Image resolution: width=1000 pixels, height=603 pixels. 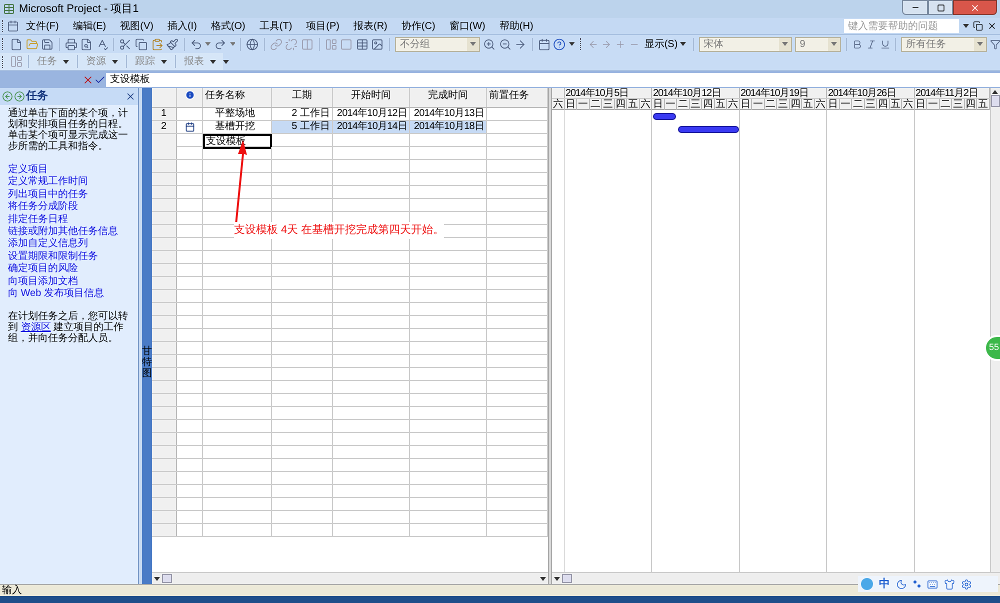 I want to click on filter-icon, so click(x=995, y=44).